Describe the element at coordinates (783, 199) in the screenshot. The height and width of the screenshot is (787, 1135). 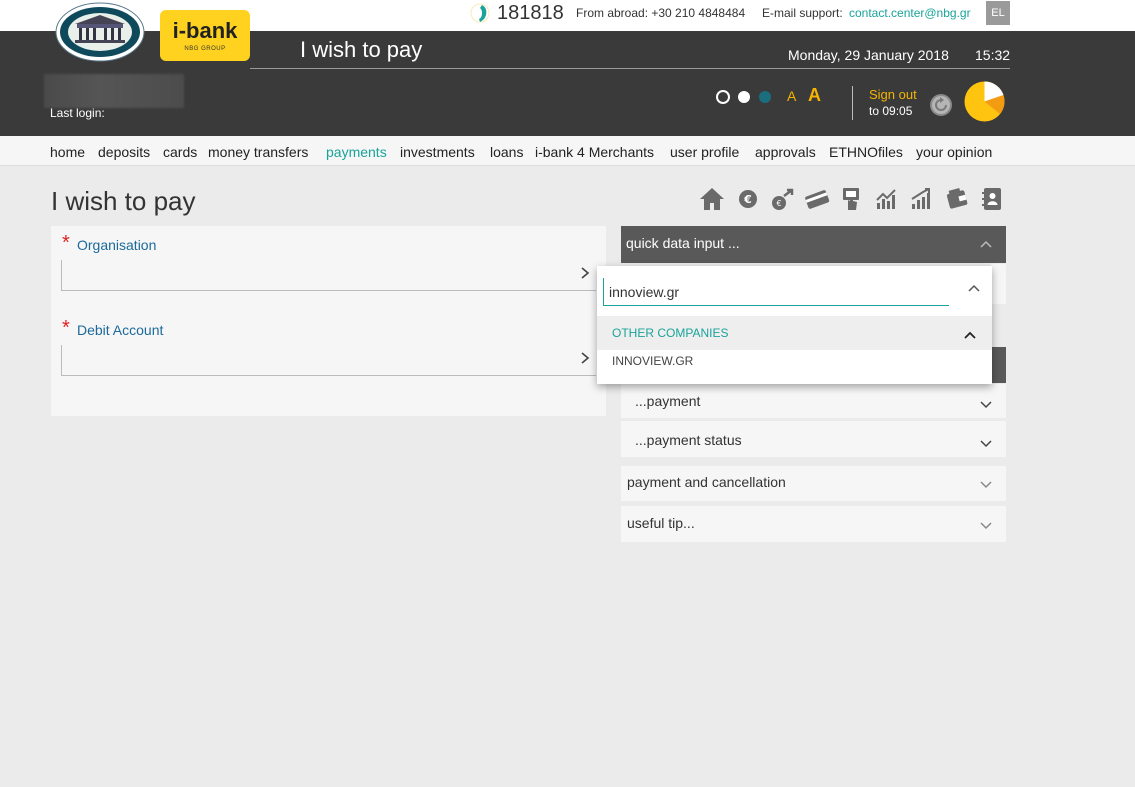
I see `transfer-icon: €` at that location.